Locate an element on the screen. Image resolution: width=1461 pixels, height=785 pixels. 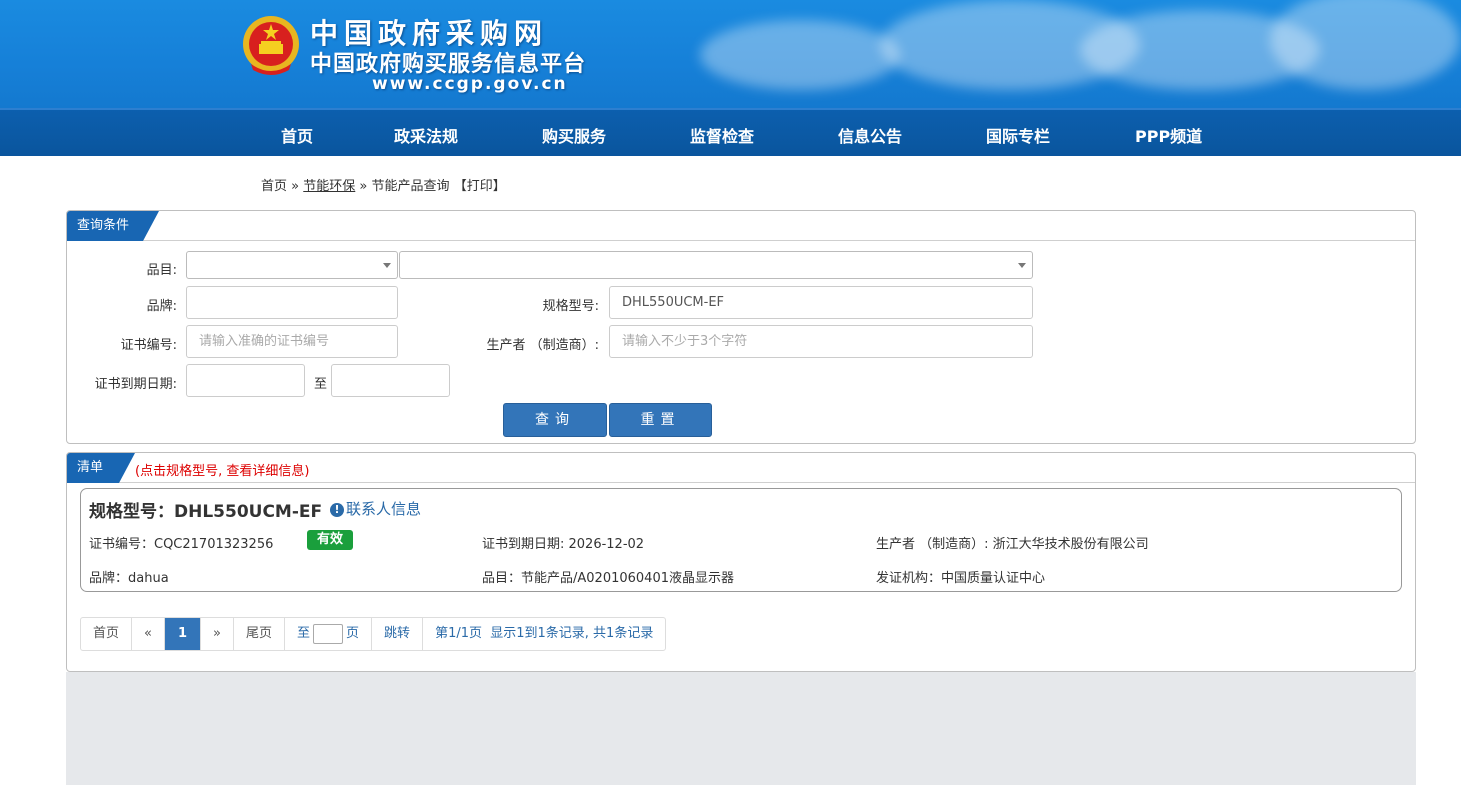
print-link: 【打印】 is located at coordinates (480, 186).